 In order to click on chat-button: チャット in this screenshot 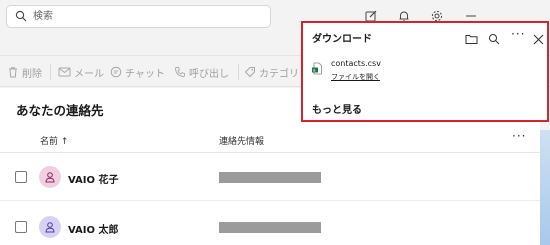, I will do `click(137, 72)`.